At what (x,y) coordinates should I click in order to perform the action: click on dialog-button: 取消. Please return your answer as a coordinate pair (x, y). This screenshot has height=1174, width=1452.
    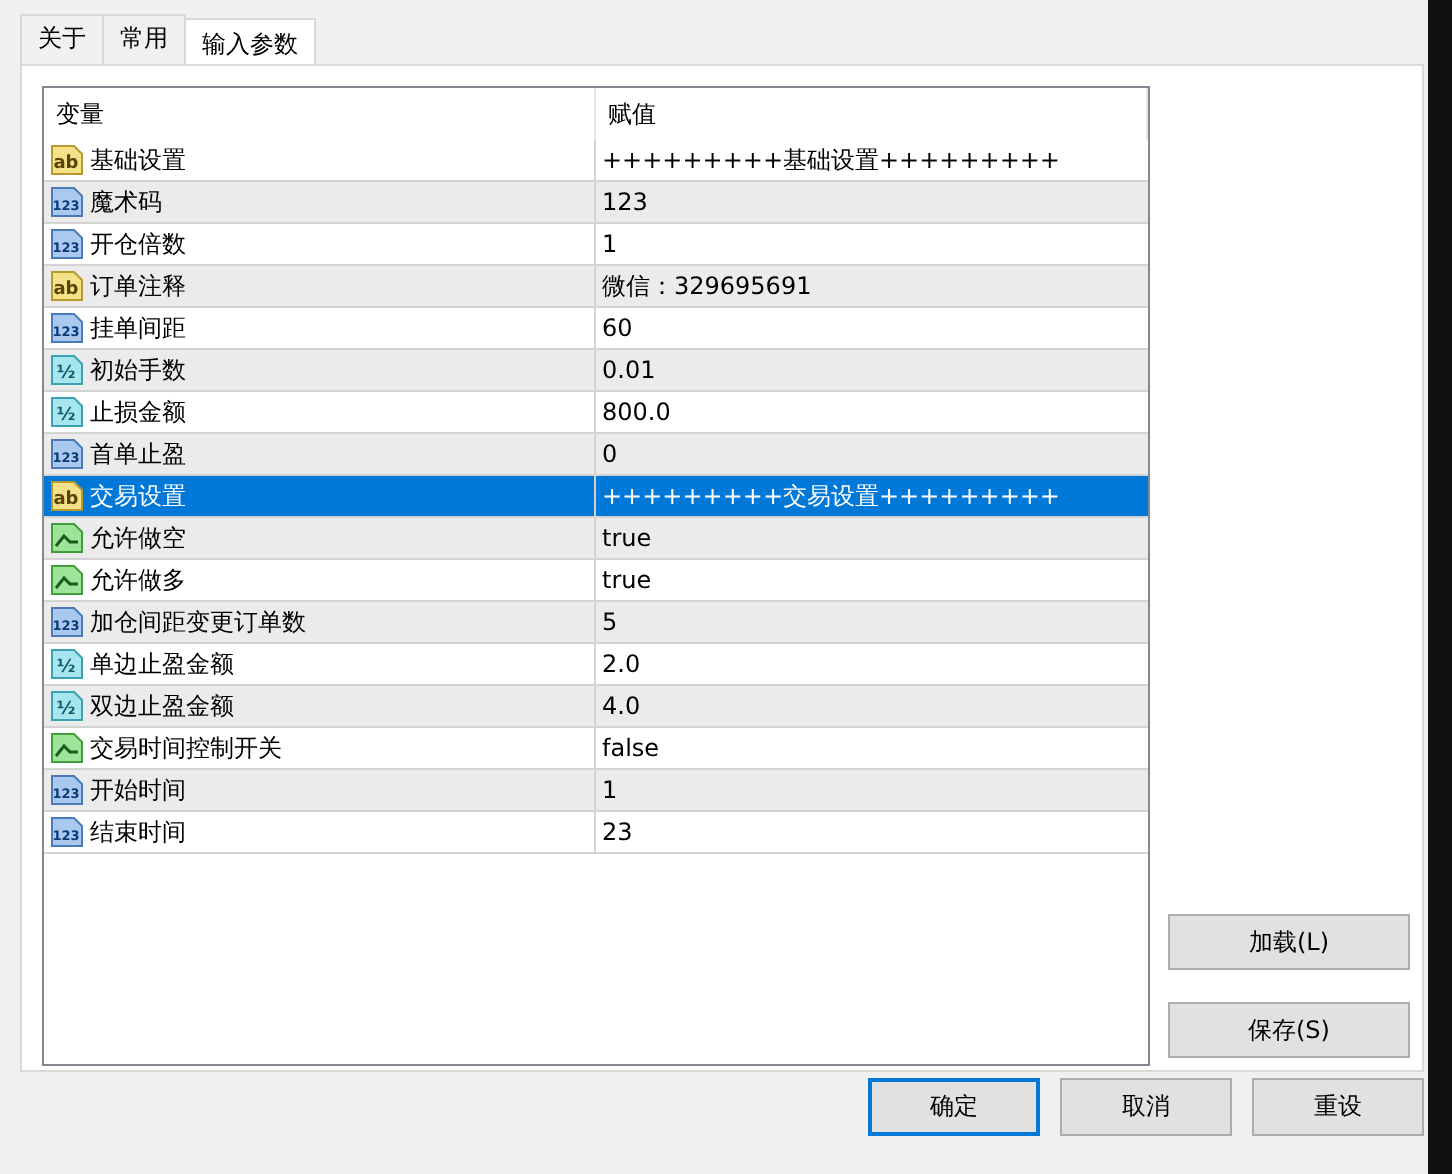
    Looking at the image, I should click on (1146, 1107).